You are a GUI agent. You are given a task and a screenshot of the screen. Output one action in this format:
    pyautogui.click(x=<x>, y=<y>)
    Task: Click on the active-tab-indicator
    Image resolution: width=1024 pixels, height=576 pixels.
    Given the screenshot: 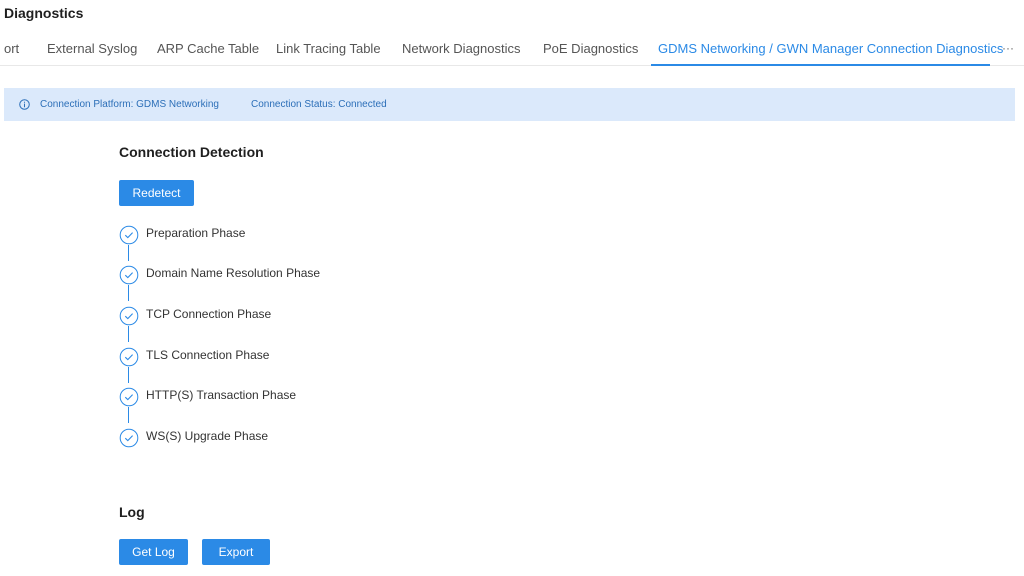 What is the action you would take?
    pyautogui.click(x=820, y=65)
    